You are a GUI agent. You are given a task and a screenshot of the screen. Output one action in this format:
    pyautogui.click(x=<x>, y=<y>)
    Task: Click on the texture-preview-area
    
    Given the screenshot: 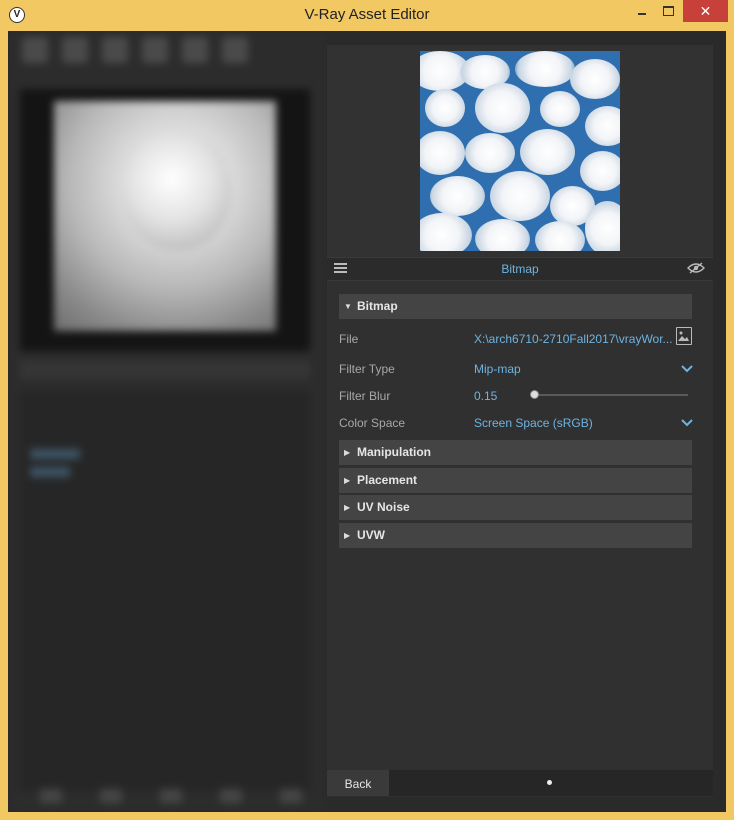 What is the action you would take?
    pyautogui.click(x=520, y=151)
    